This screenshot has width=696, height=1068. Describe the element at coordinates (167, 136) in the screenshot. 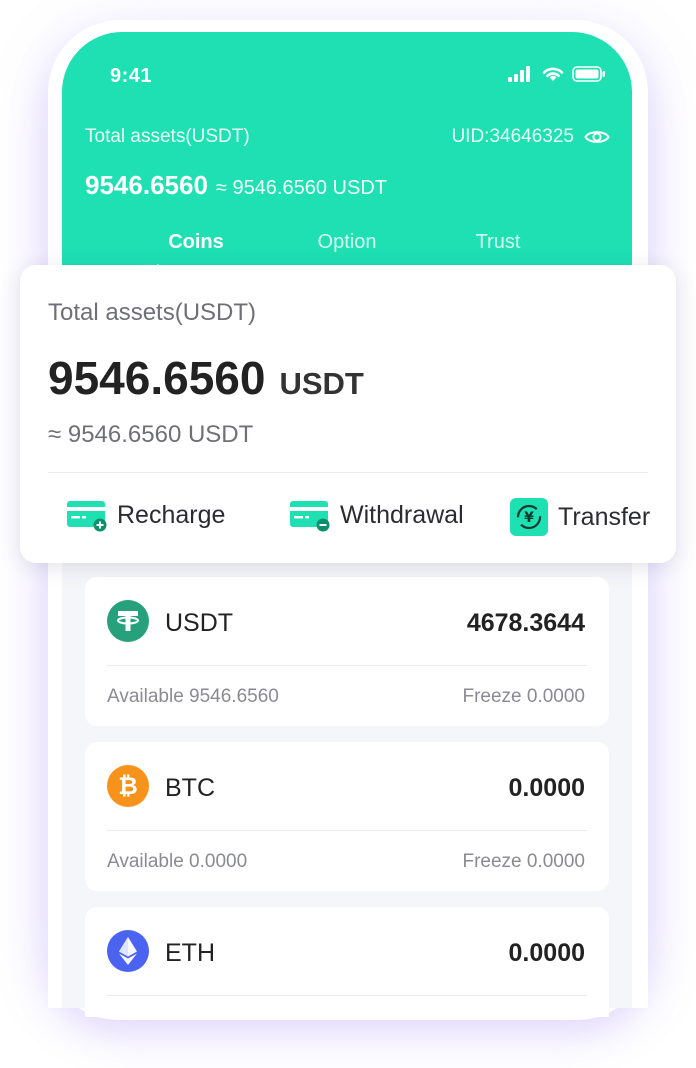

I see `header-total-label: Total assets(USDT)` at that location.